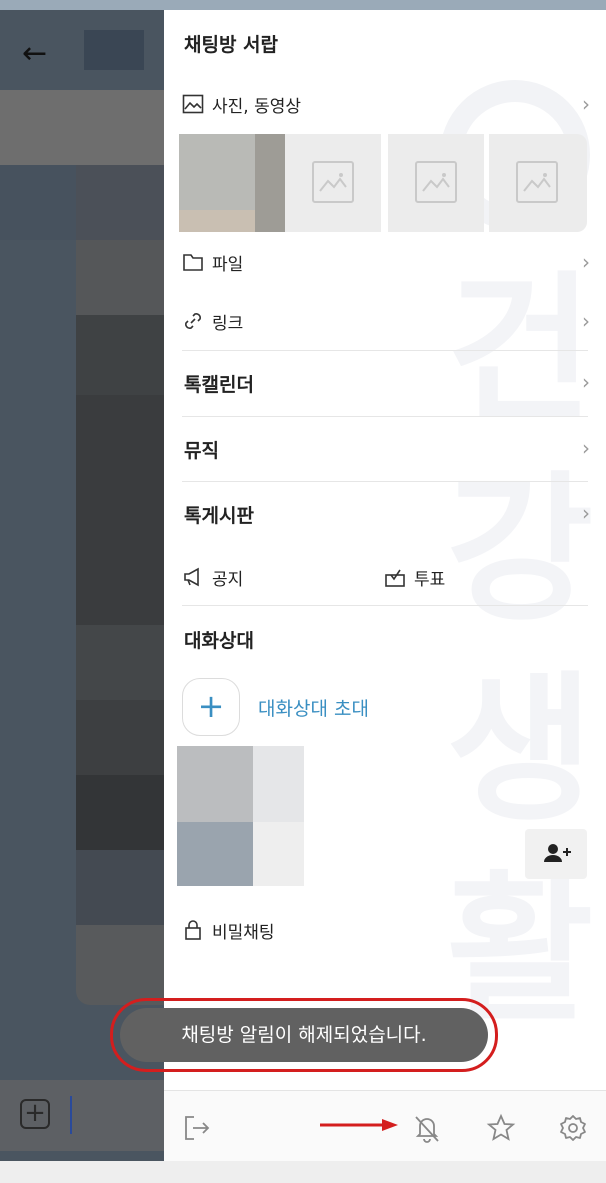 The height and width of the screenshot is (1183, 606). I want to click on megaphone-icon, so click(193, 577).